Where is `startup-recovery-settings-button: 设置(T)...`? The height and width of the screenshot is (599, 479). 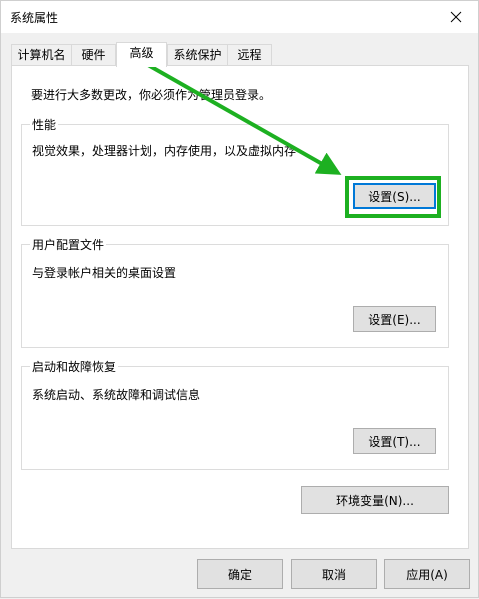
startup-recovery-settings-button: 设置(T)... is located at coordinates (394, 441).